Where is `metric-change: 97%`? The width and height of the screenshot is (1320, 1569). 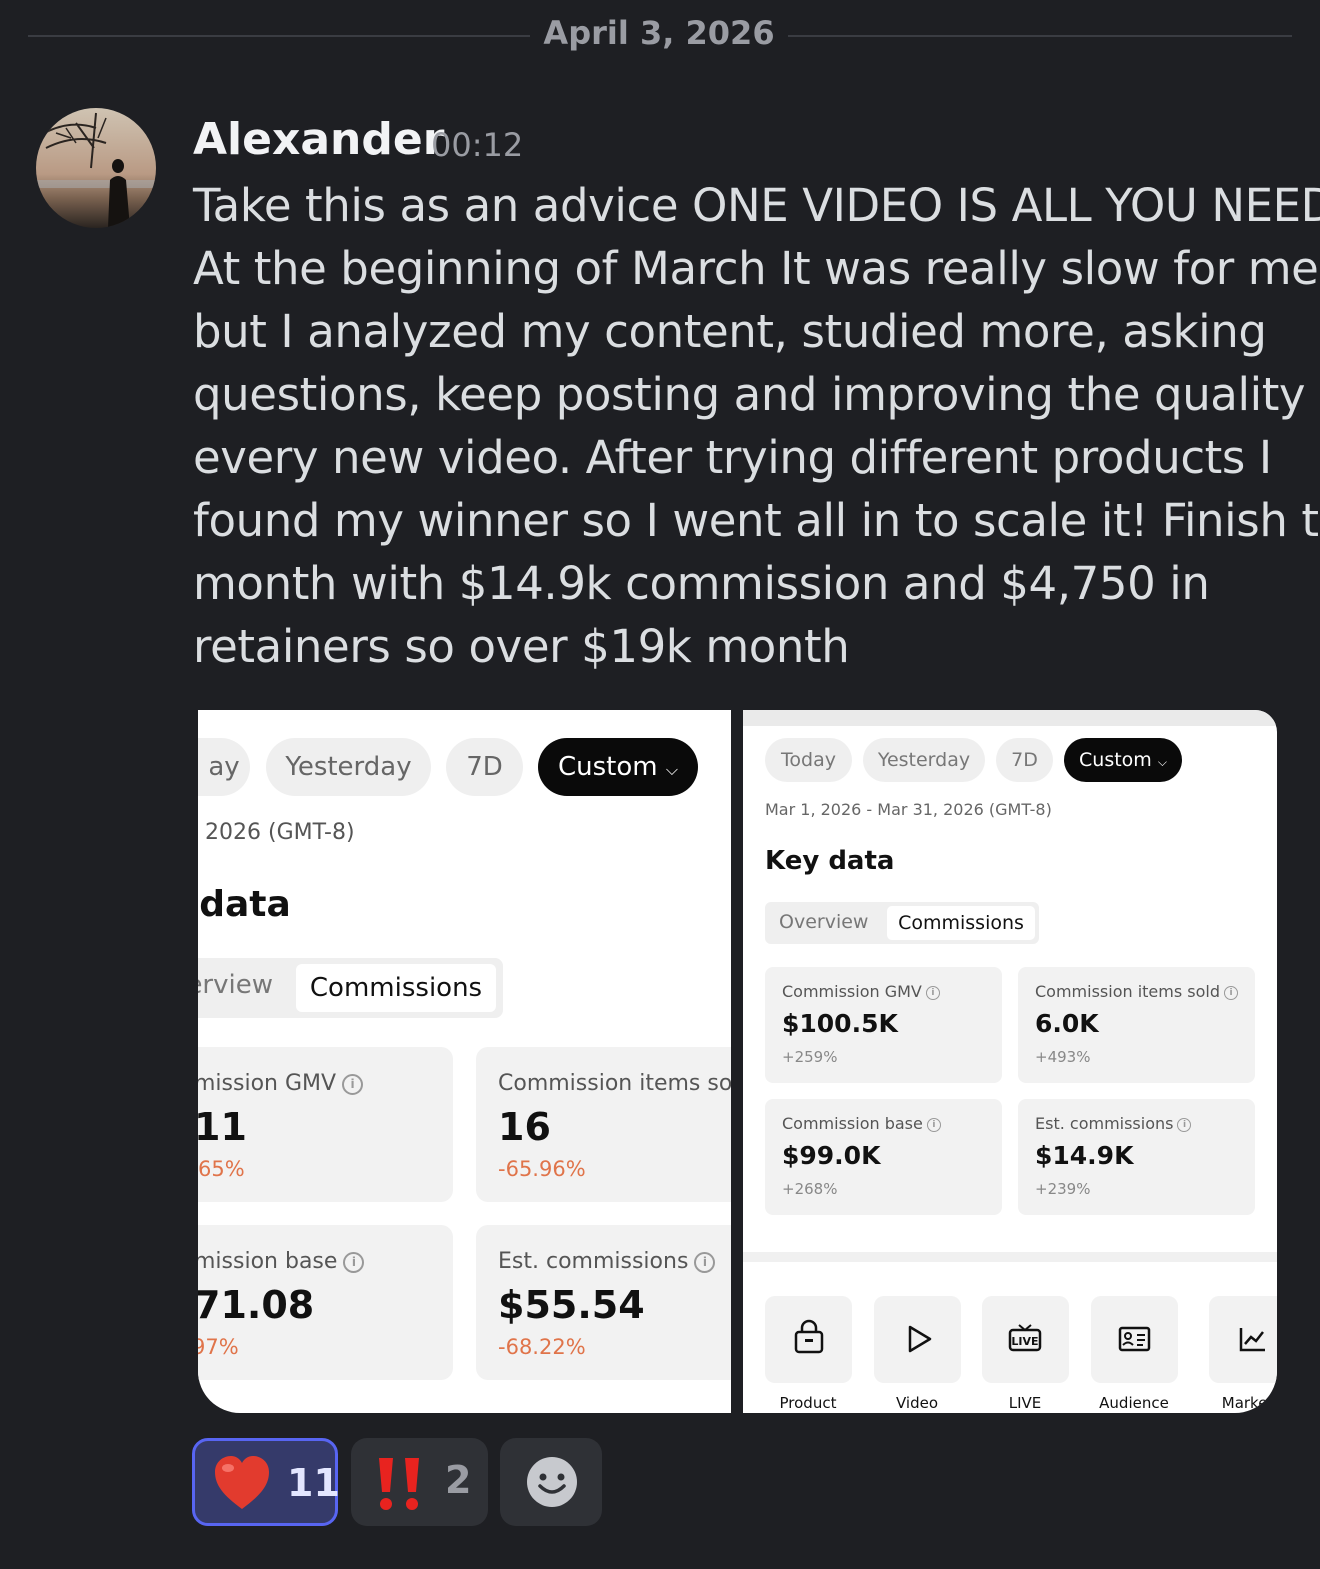 metric-change: 97% is located at coordinates (218, 1347).